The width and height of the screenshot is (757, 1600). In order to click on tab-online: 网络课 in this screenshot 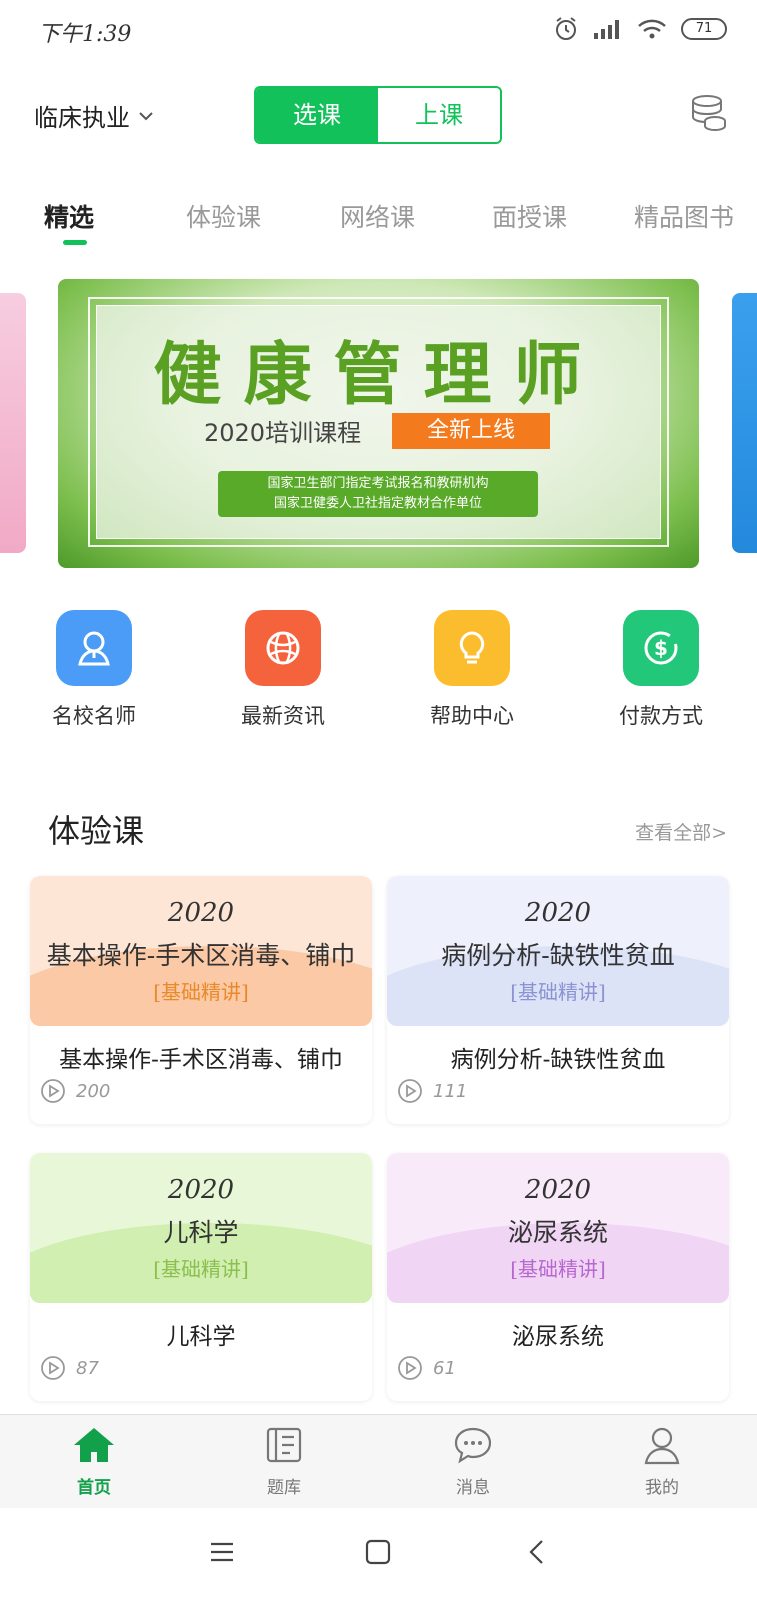, I will do `click(377, 216)`.